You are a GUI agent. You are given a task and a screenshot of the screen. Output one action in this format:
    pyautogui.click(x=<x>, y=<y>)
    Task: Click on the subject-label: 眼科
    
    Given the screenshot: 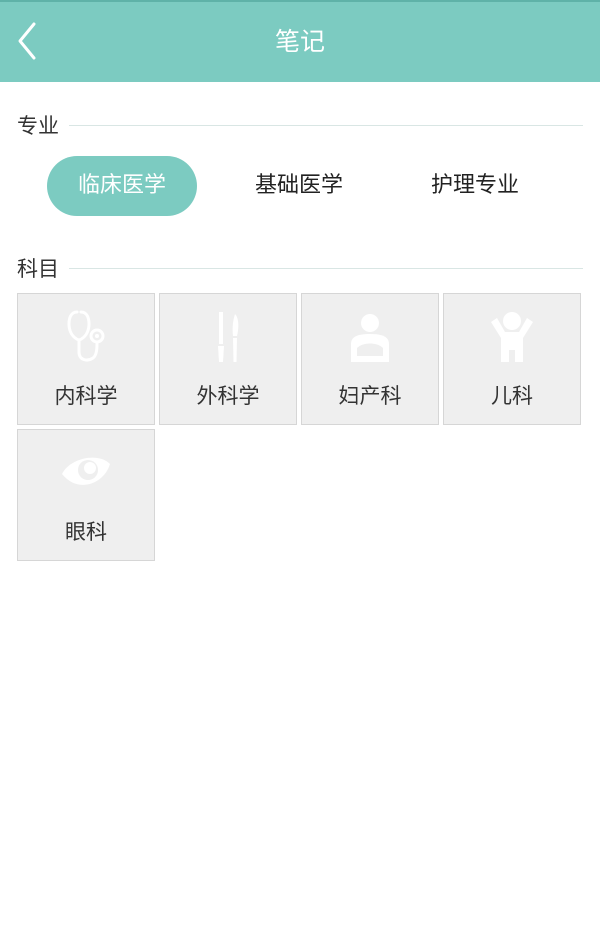 What is the action you would take?
    pyautogui.click(x=86, y=532)
    